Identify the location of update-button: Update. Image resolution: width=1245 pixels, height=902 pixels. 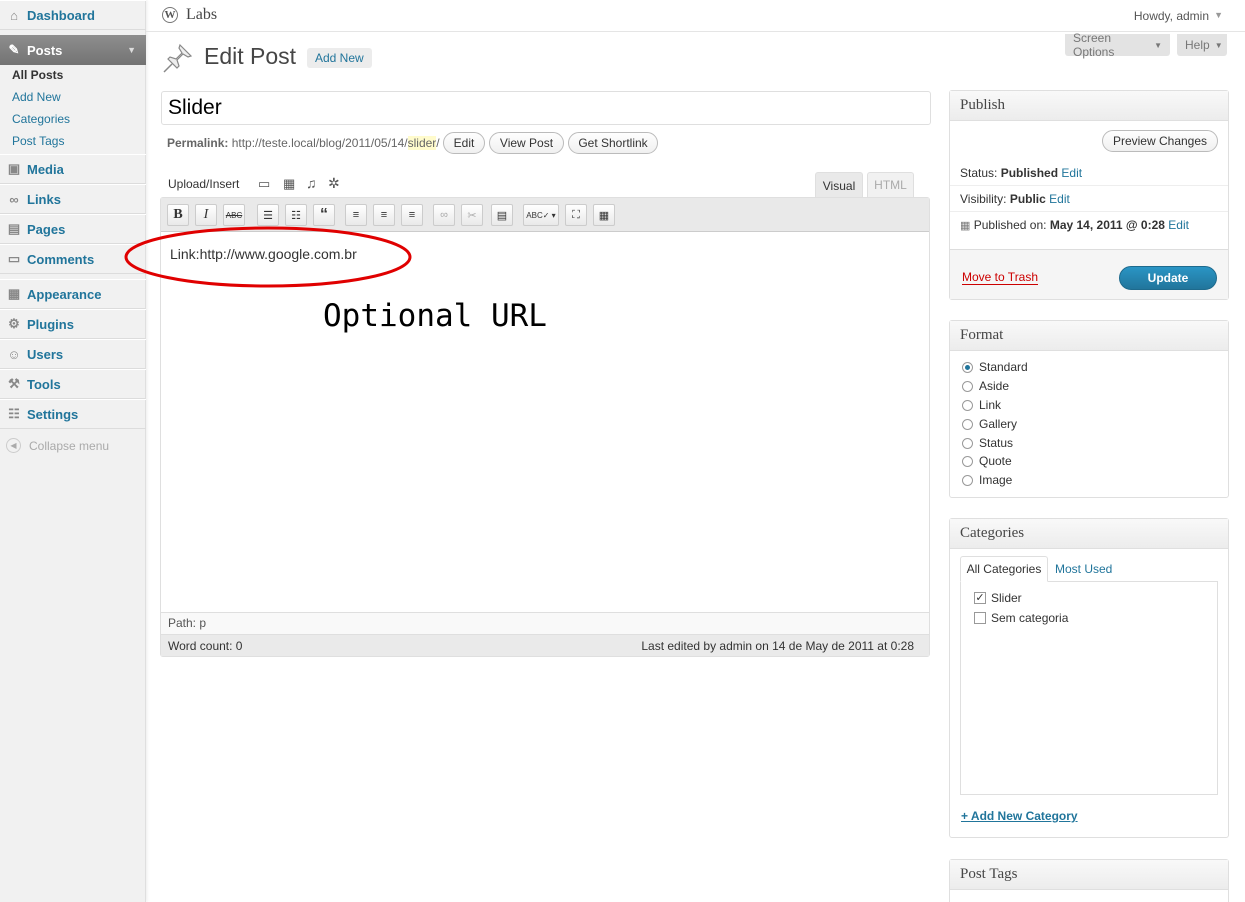
(1168, 278).